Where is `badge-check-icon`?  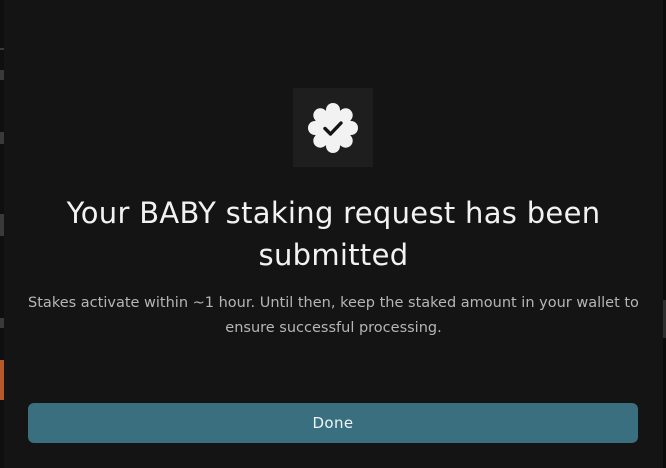 badge-check-icon is located at coordinates (333, 127).